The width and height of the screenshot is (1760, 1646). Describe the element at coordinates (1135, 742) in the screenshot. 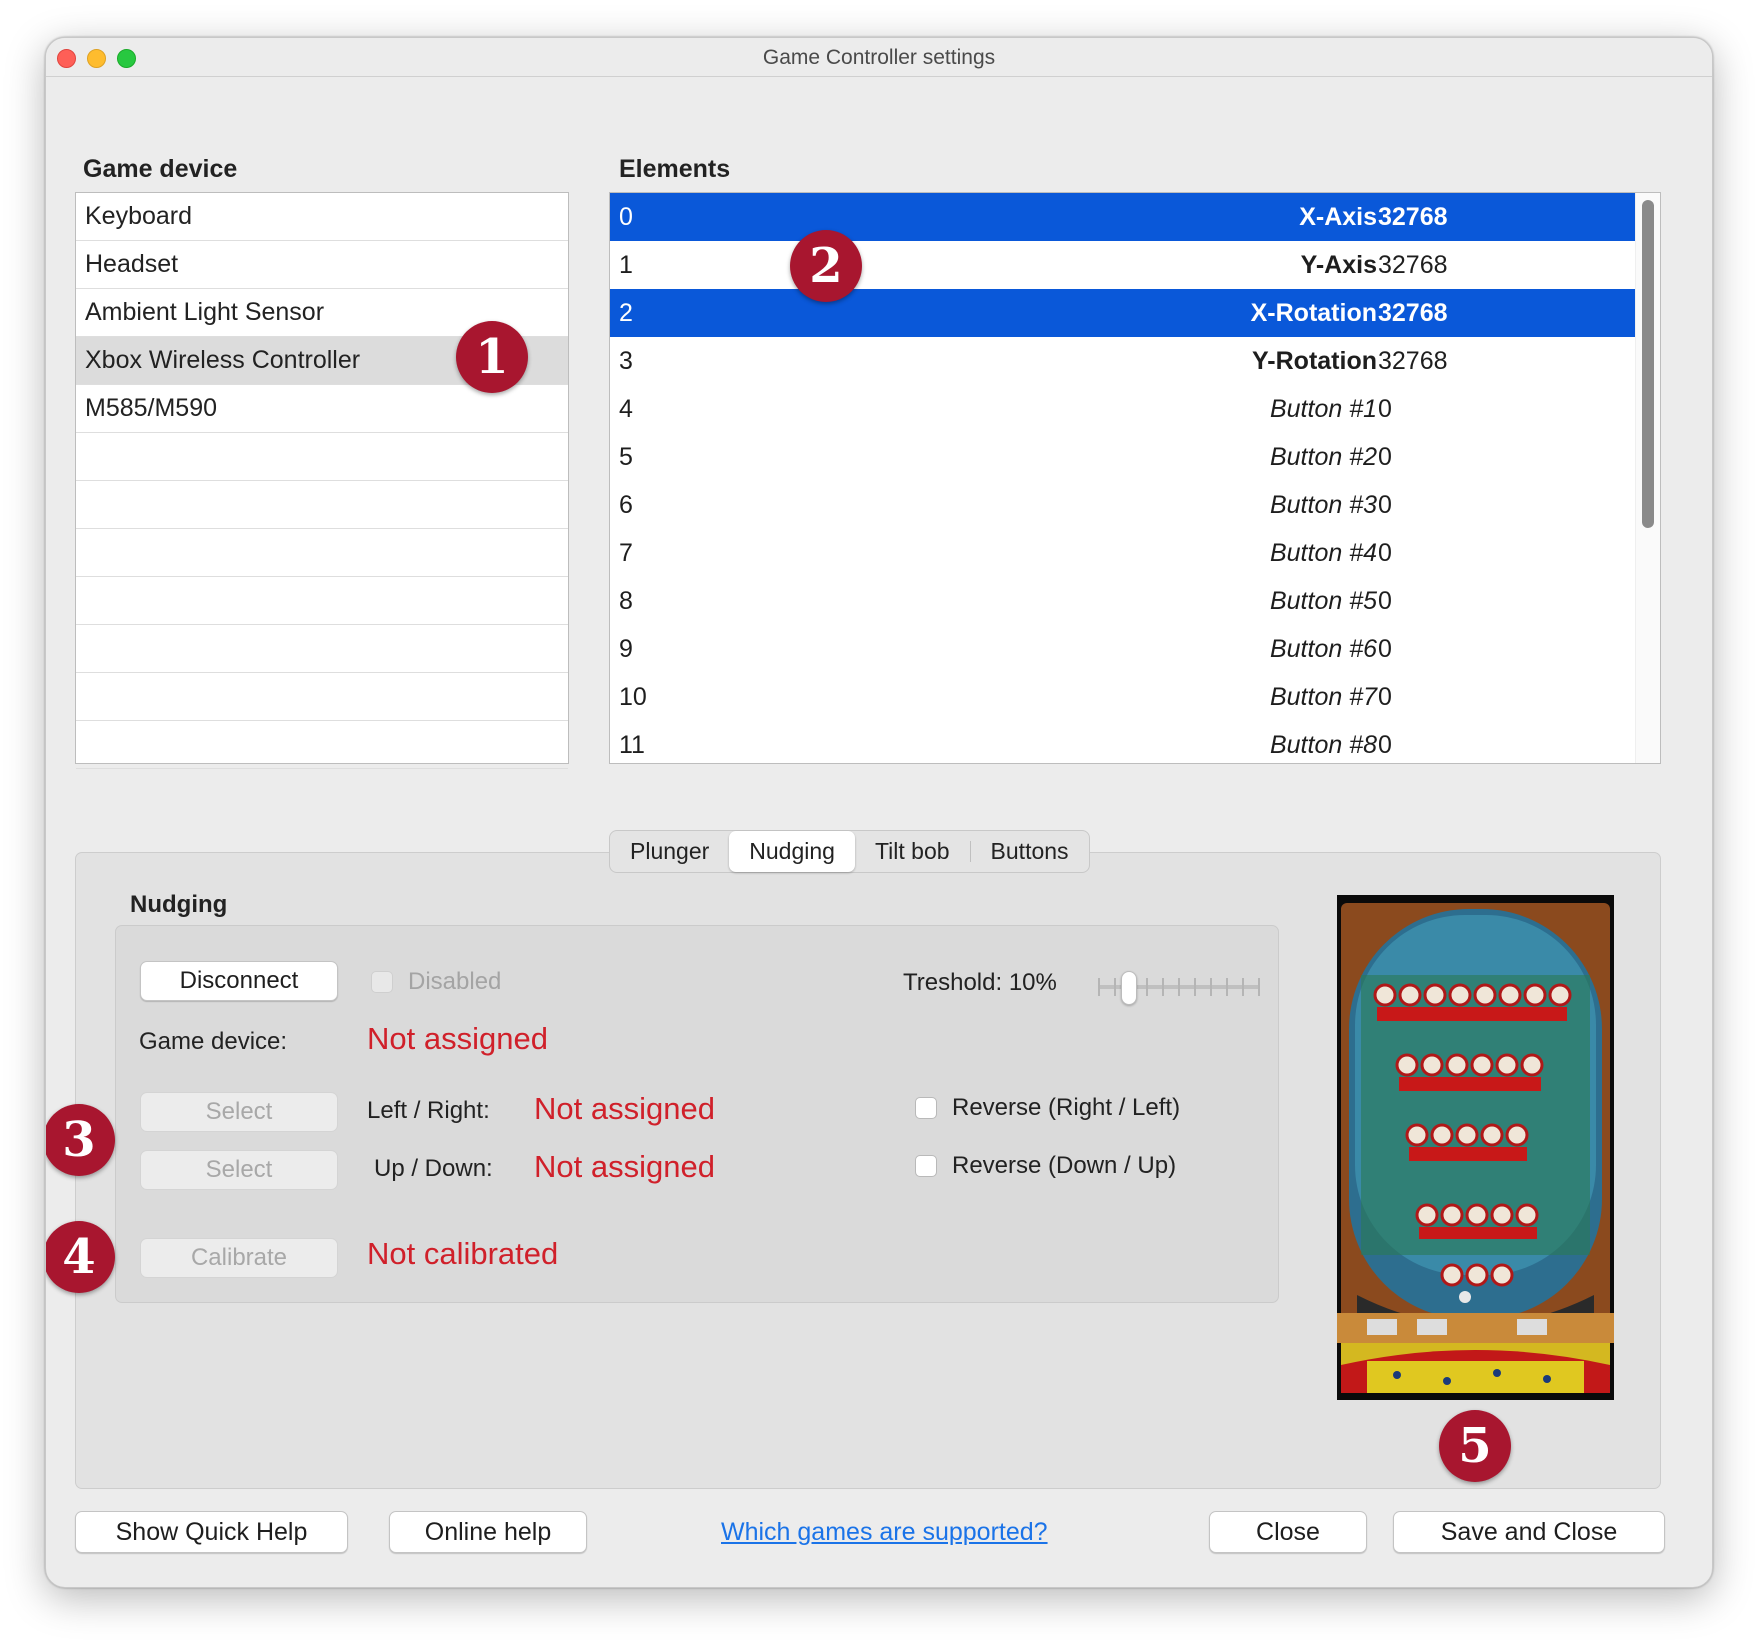

I see `element-row: 11 Button #8 0` at that location.